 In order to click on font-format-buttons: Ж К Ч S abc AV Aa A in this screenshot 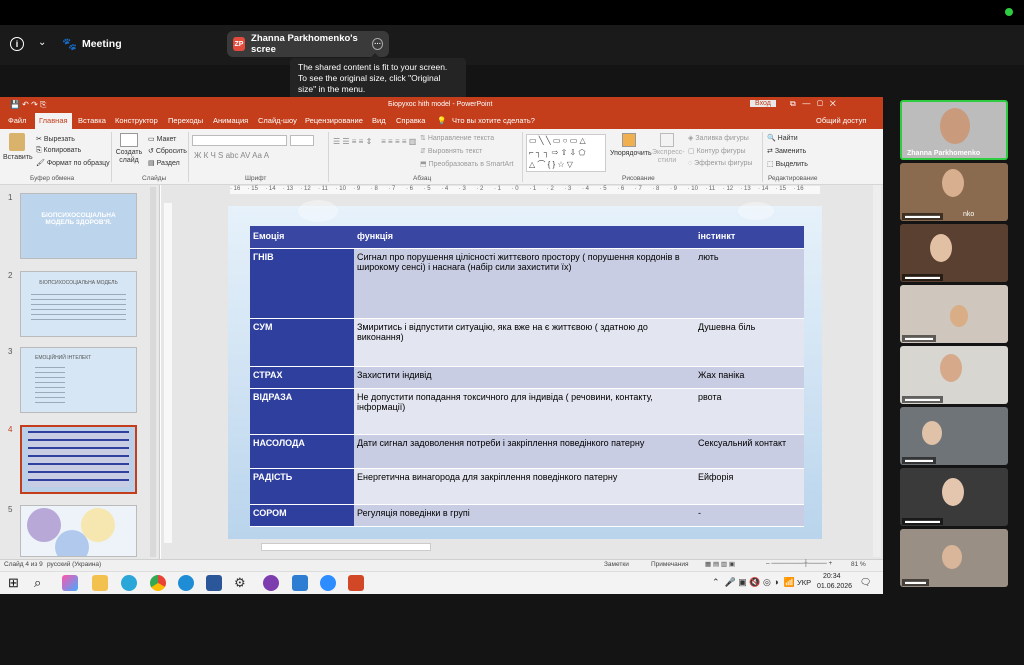, I will do `click(231, 155)`.